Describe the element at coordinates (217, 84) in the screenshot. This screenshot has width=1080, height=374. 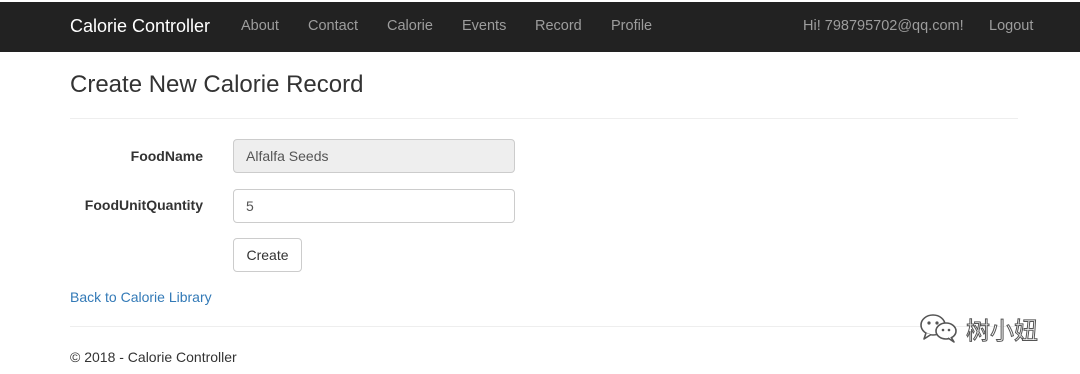
I see `page-title: Create New Calorie Record` at that location.